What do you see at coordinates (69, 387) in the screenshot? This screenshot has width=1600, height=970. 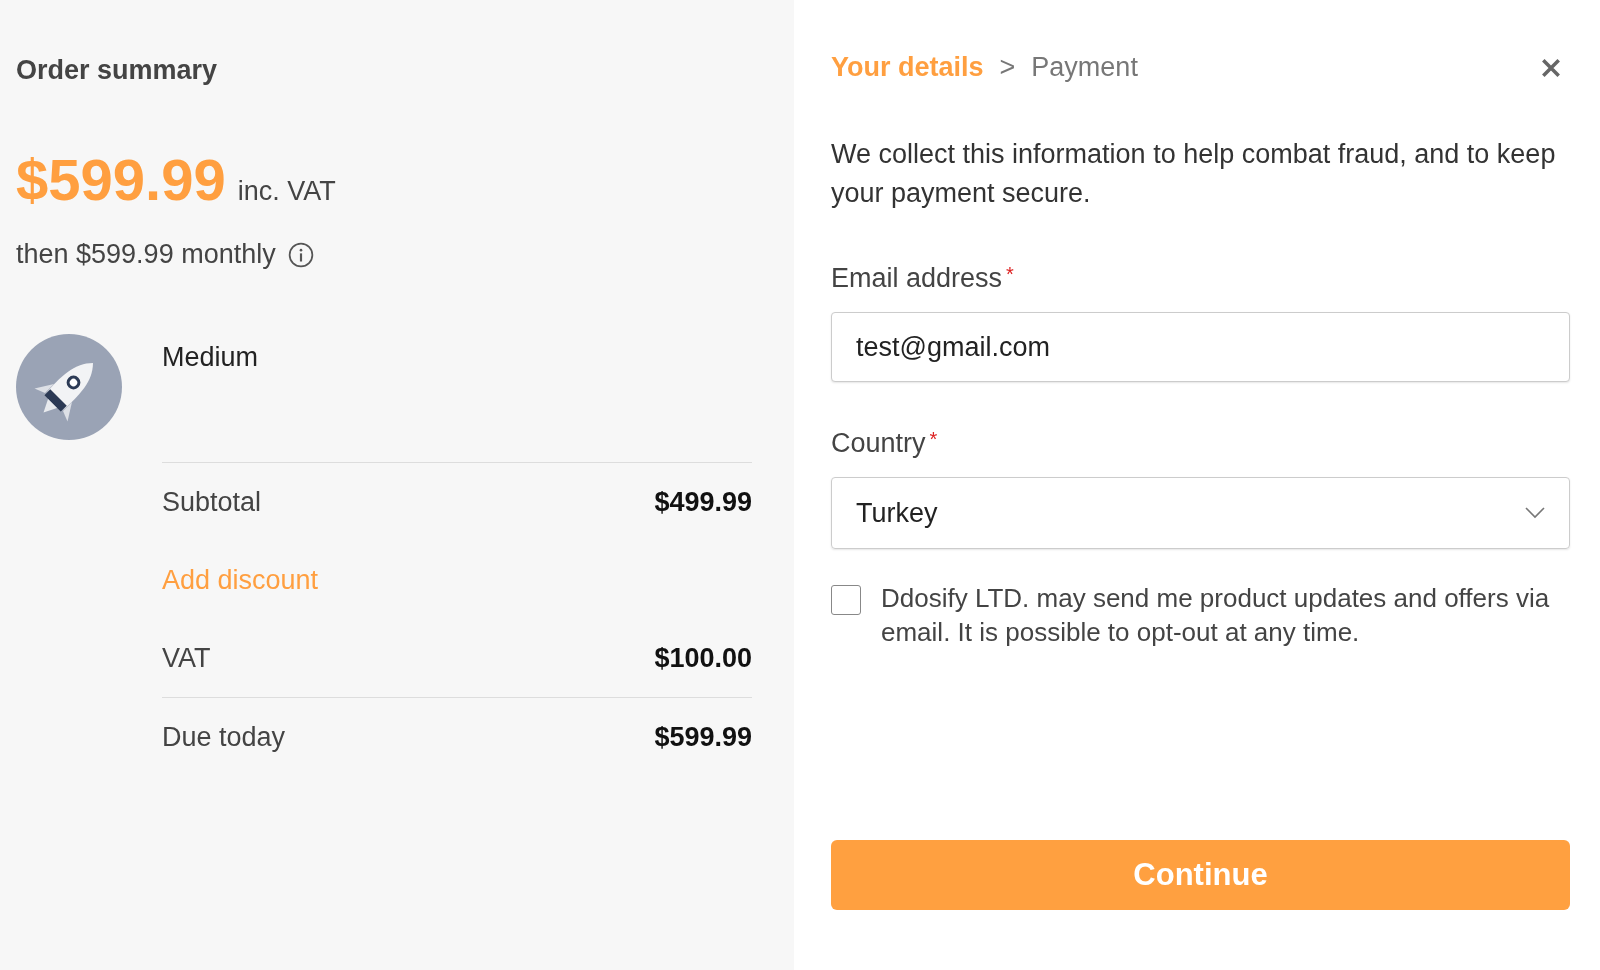 I see `rocket-icon` at bounding box center [69, 387].